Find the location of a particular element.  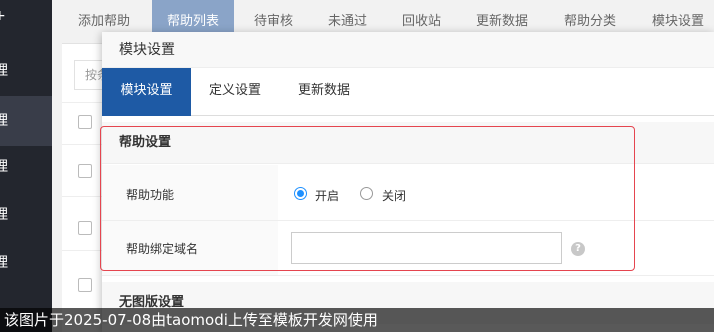

help-domain-label: 帮助绑定域名 is located at coordinates (162, 249).